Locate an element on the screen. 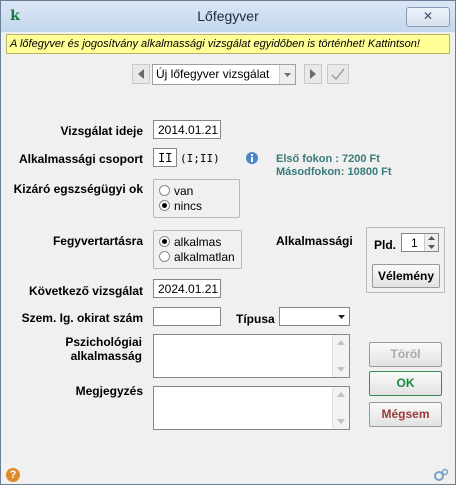 The height and width of the screenshot is (485, 456). exam-type-value: Új lőfegyver vizsgálat is located at coordinates (213, 74).